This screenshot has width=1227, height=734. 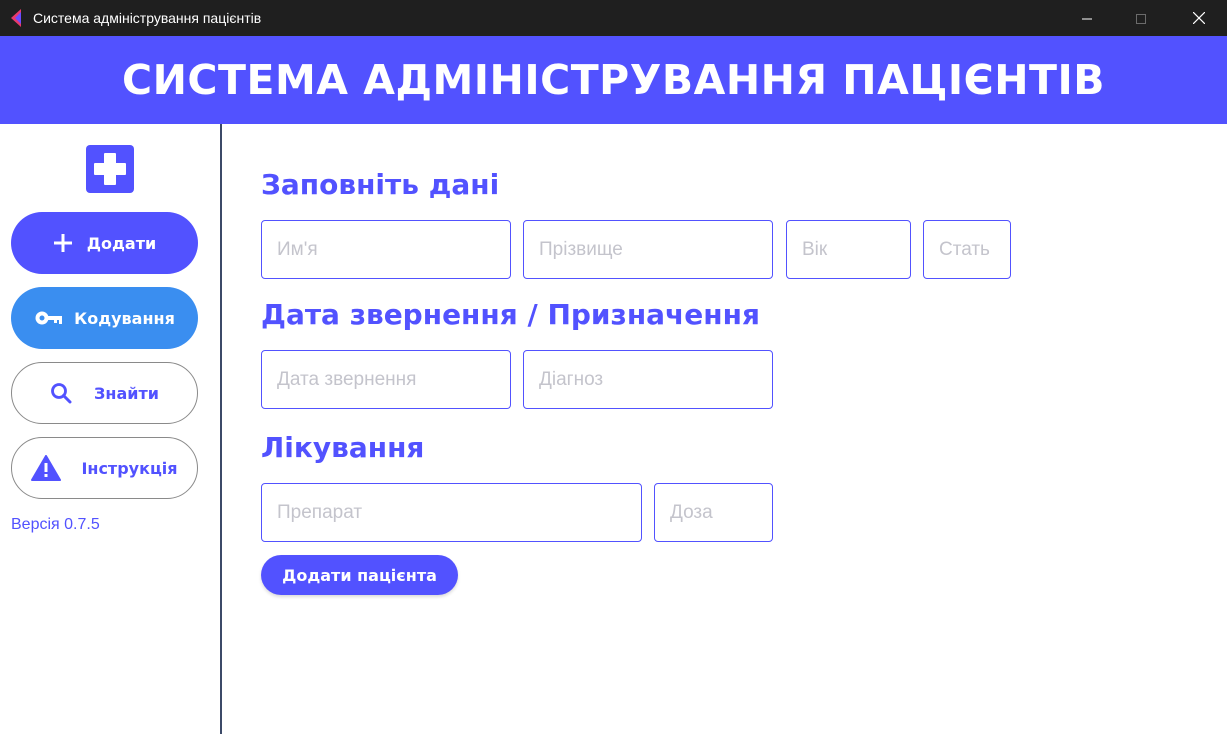 What do you see at coordinates (510, 314) in the screenshot?
I see `section-title-date-diagnosis: Дата звернення / Призначення` at bounding box center [510, 314].